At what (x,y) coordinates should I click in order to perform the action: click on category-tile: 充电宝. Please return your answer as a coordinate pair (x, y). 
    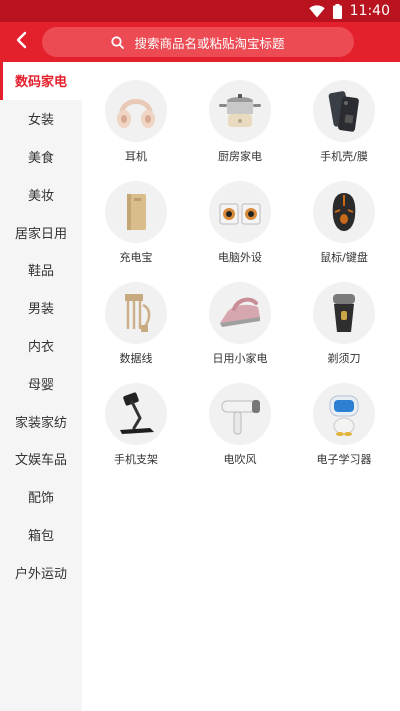
    Looking at the image, I should click on (136, 225).